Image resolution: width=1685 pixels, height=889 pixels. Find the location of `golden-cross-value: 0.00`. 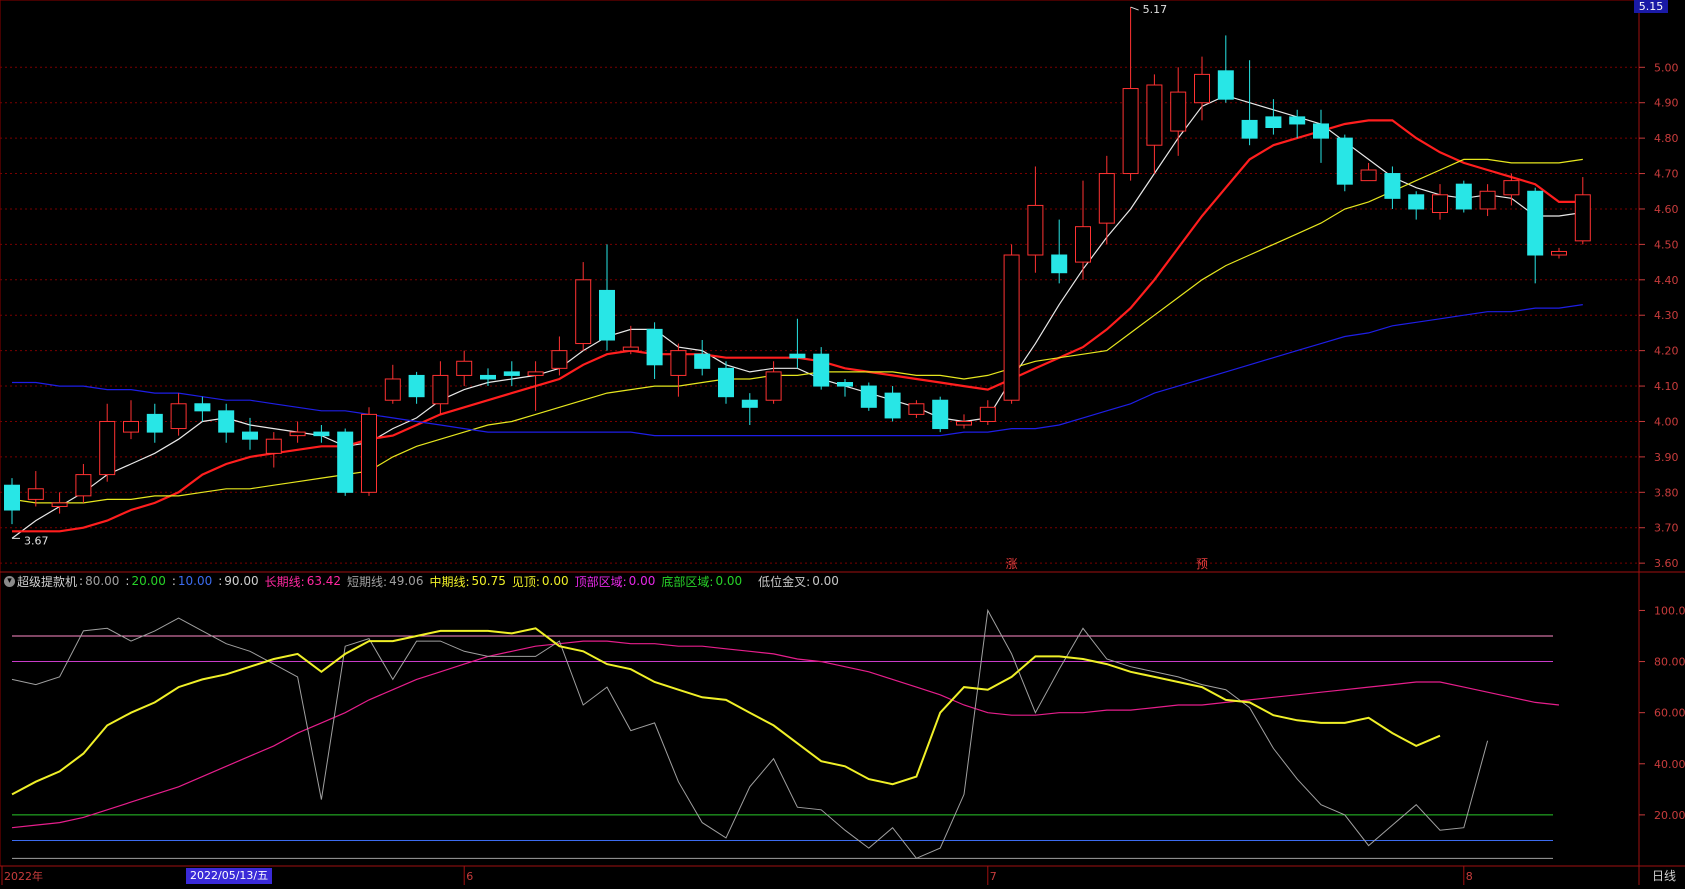

golden-cross-value: 0.00 is located at coordinates (825, 581).